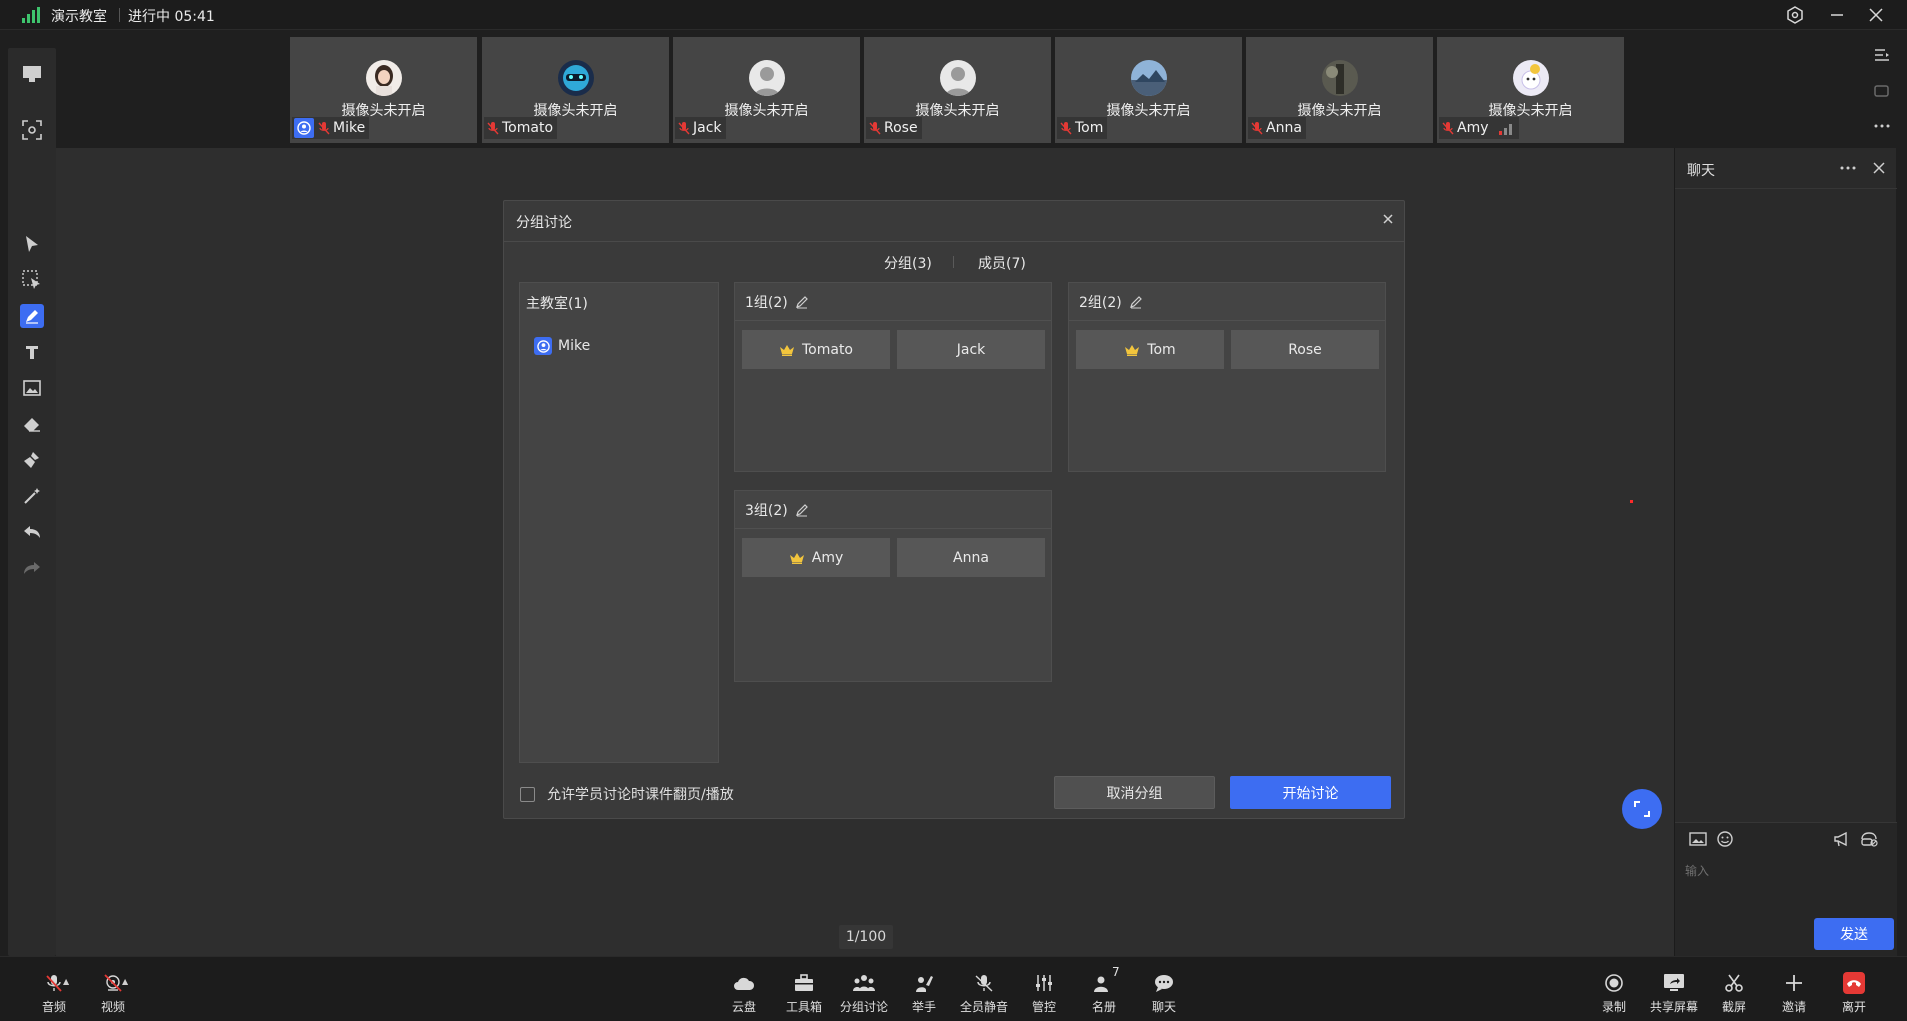 This screenshot has height=1021, width=1907. I want to click on fullscreen-icon, so click(1642, 809).